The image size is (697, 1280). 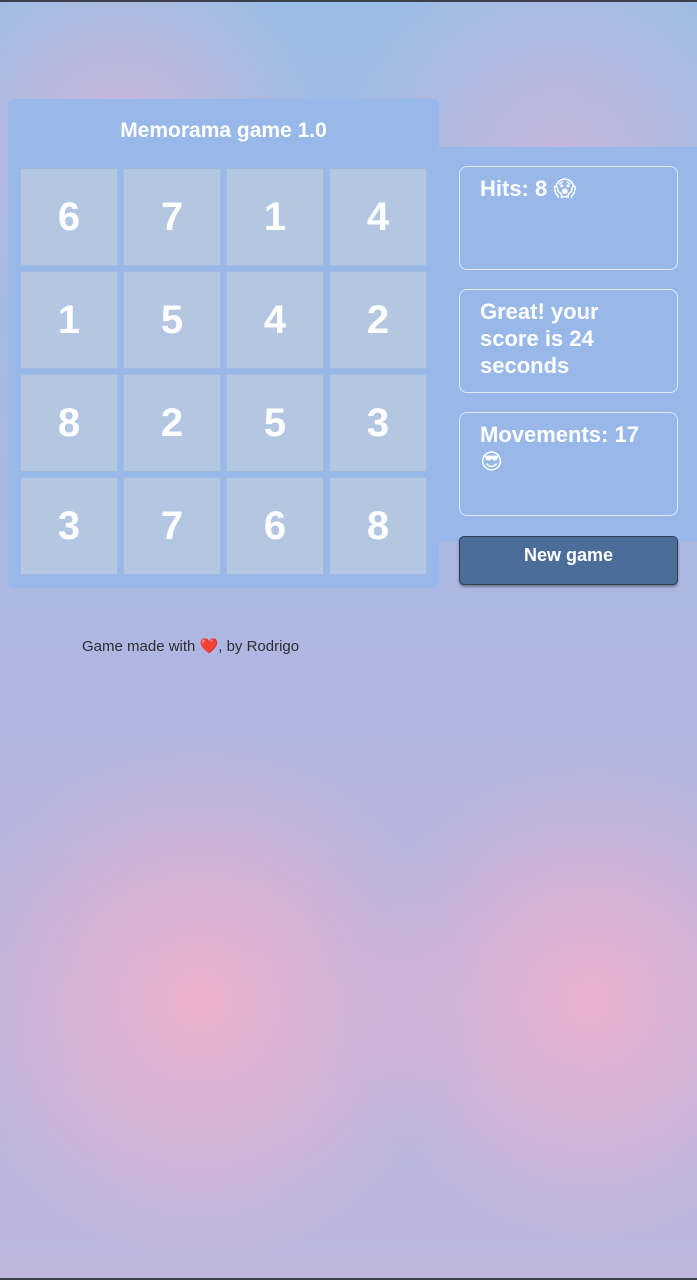 I want to click on card-6: 5, so click(x=172, y=320).